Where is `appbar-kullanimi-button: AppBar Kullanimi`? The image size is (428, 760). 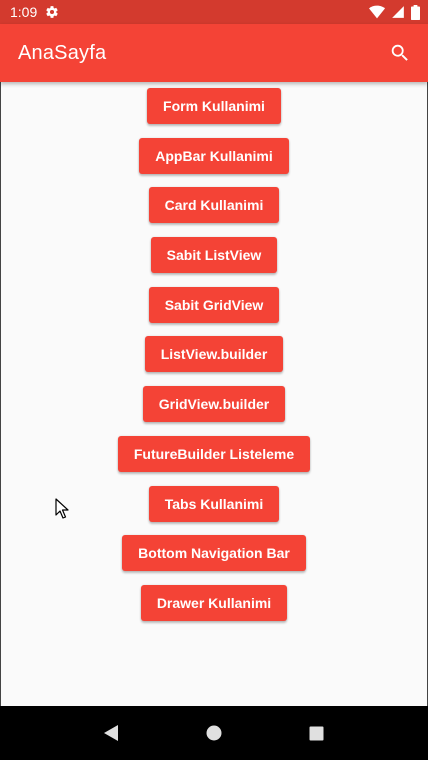 appbar-kullanimi-button: AppBar Kullanimi is located at coordinates (214, 155).